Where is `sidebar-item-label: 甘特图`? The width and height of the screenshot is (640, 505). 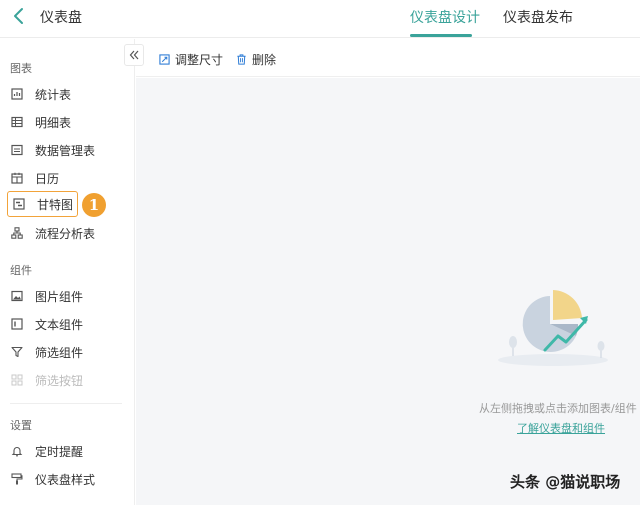 sidebar-item-label: 甘特图 is located at coordinates (55, 204).